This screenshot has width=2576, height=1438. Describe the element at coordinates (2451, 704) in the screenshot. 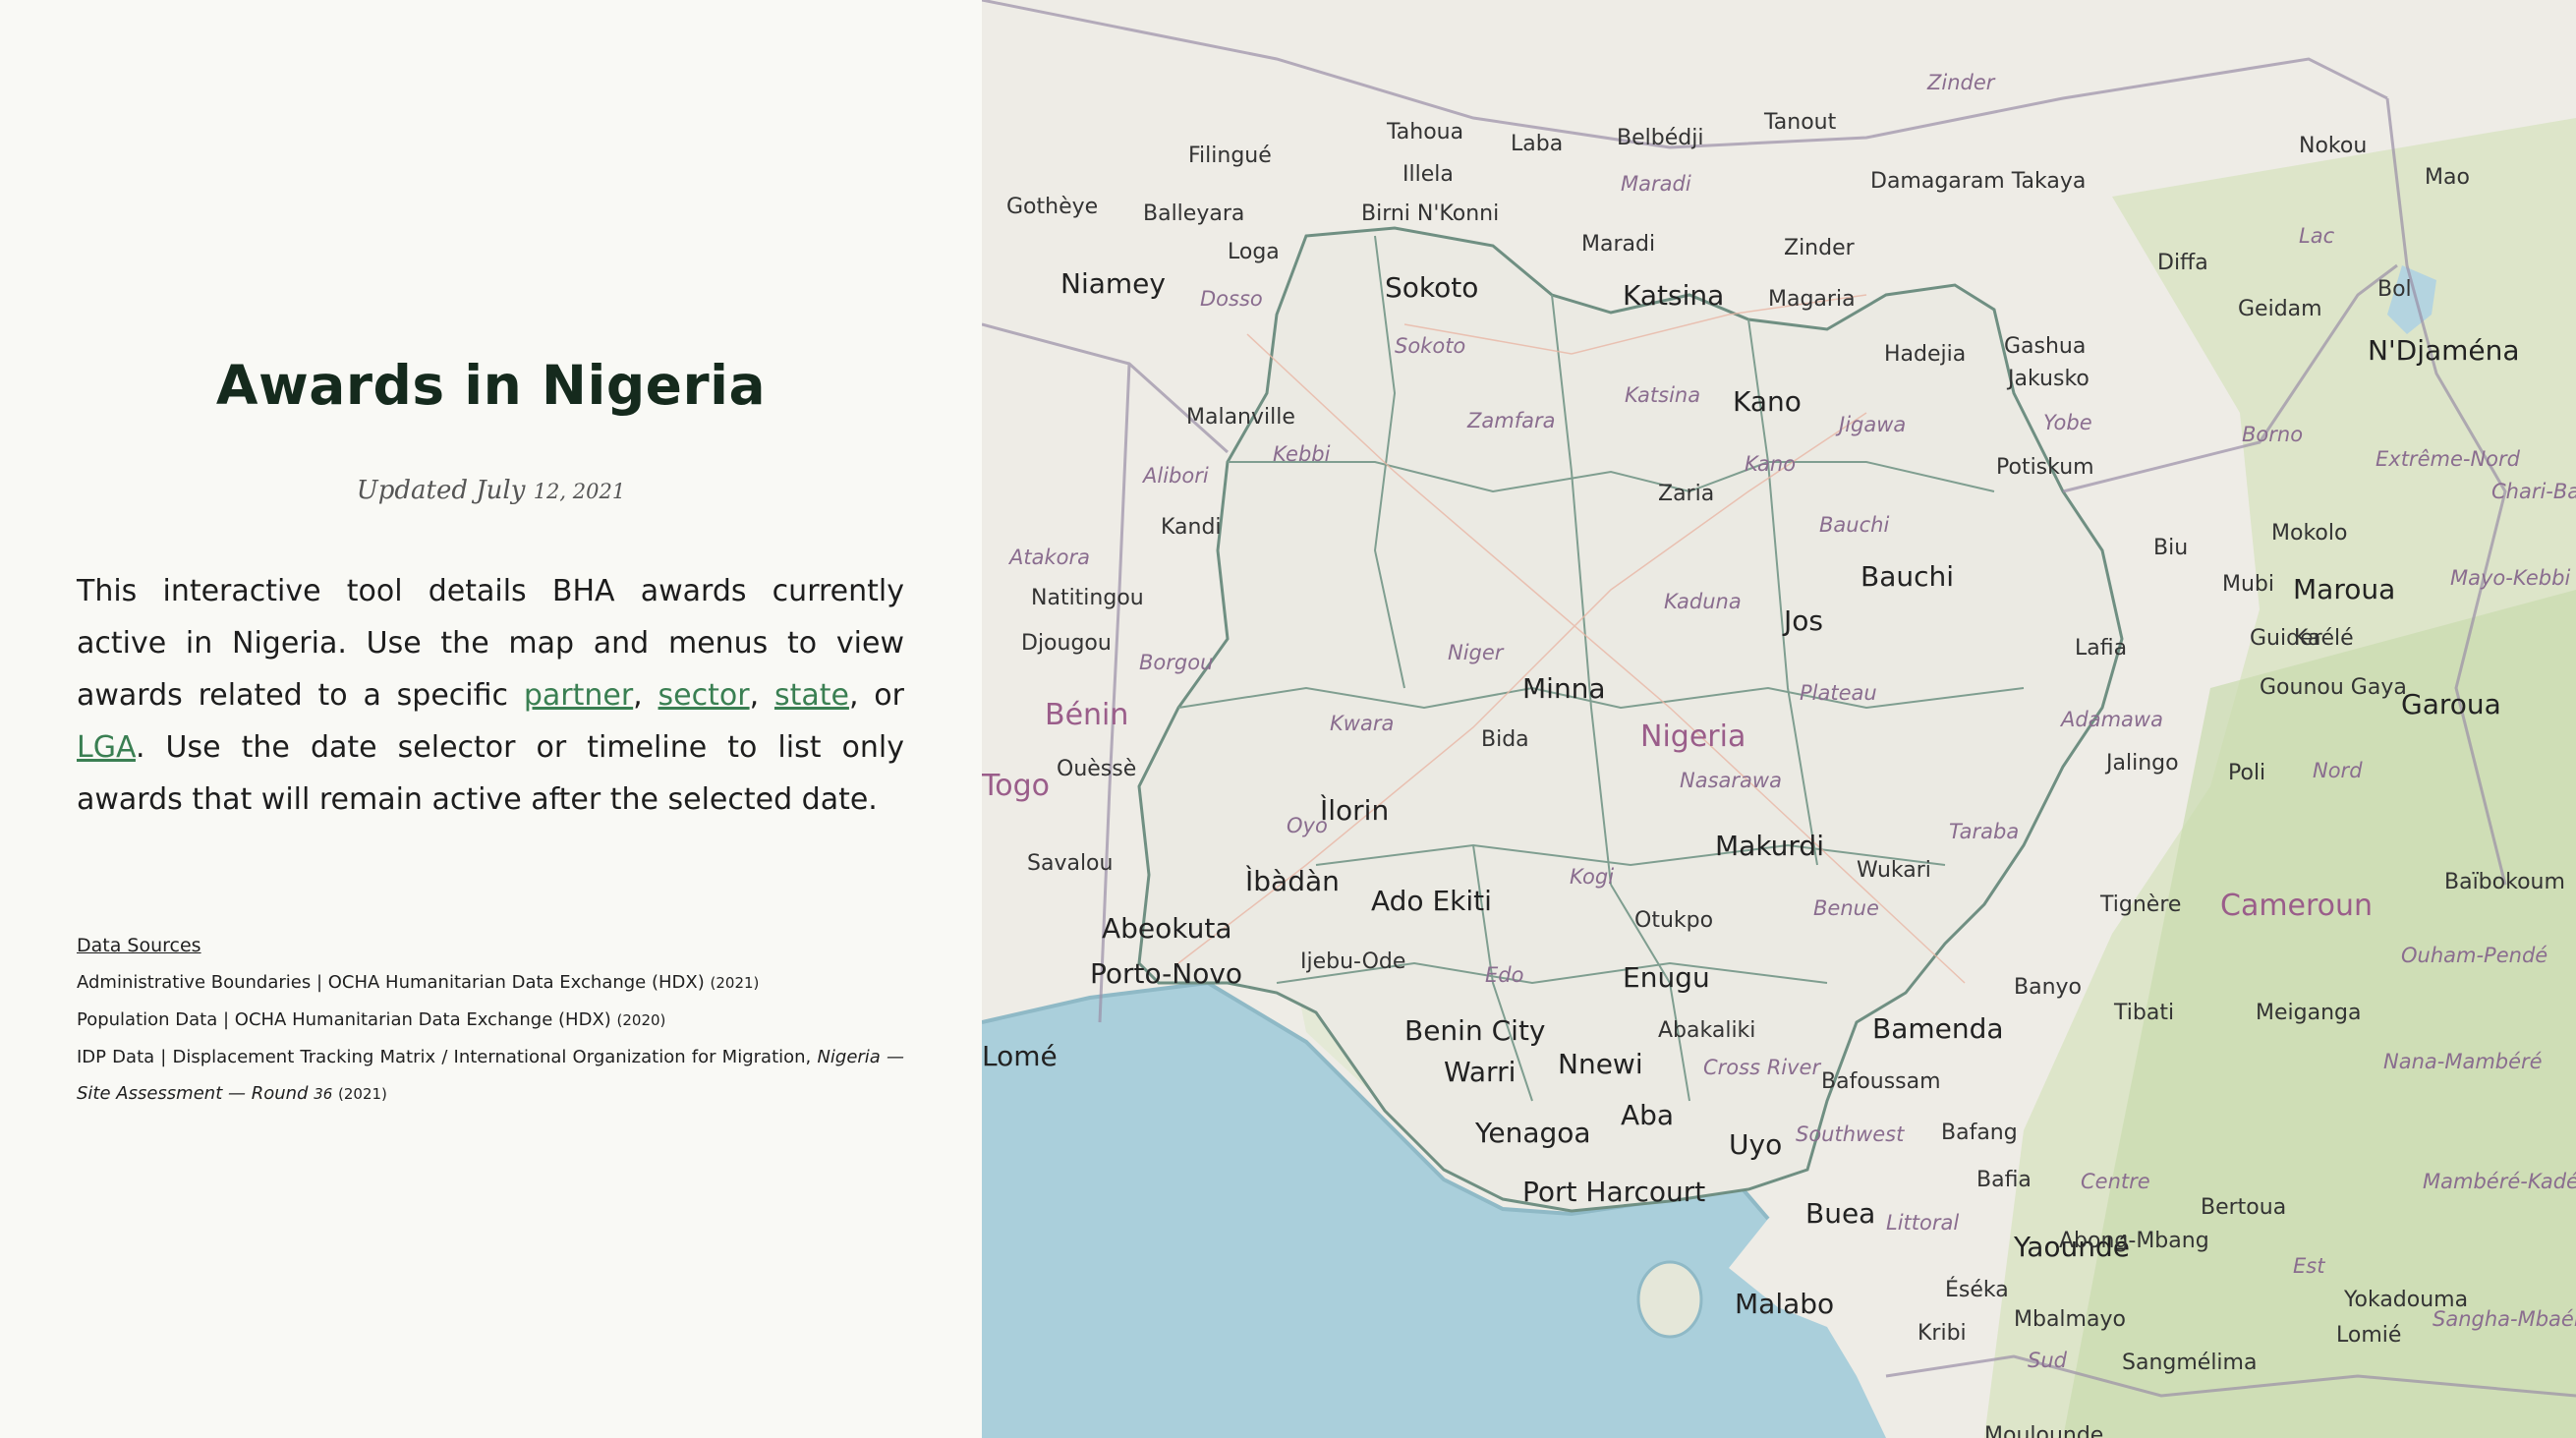

I see `map-label: Garoua` at that location.